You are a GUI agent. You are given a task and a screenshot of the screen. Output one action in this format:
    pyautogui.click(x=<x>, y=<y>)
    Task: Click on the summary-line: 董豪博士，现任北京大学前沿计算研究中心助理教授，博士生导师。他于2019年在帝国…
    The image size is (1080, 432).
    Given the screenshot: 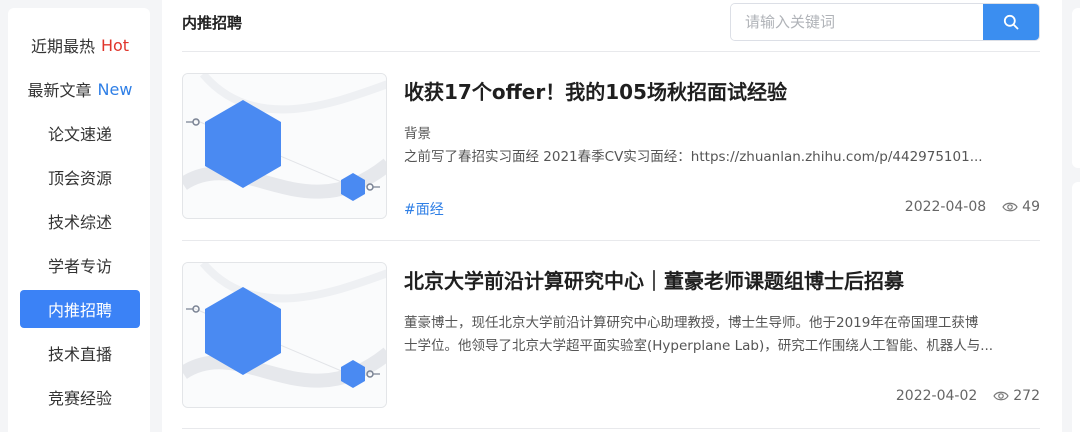 What is the action you would take?
    pyautogui.click(x=691, y=323)
    